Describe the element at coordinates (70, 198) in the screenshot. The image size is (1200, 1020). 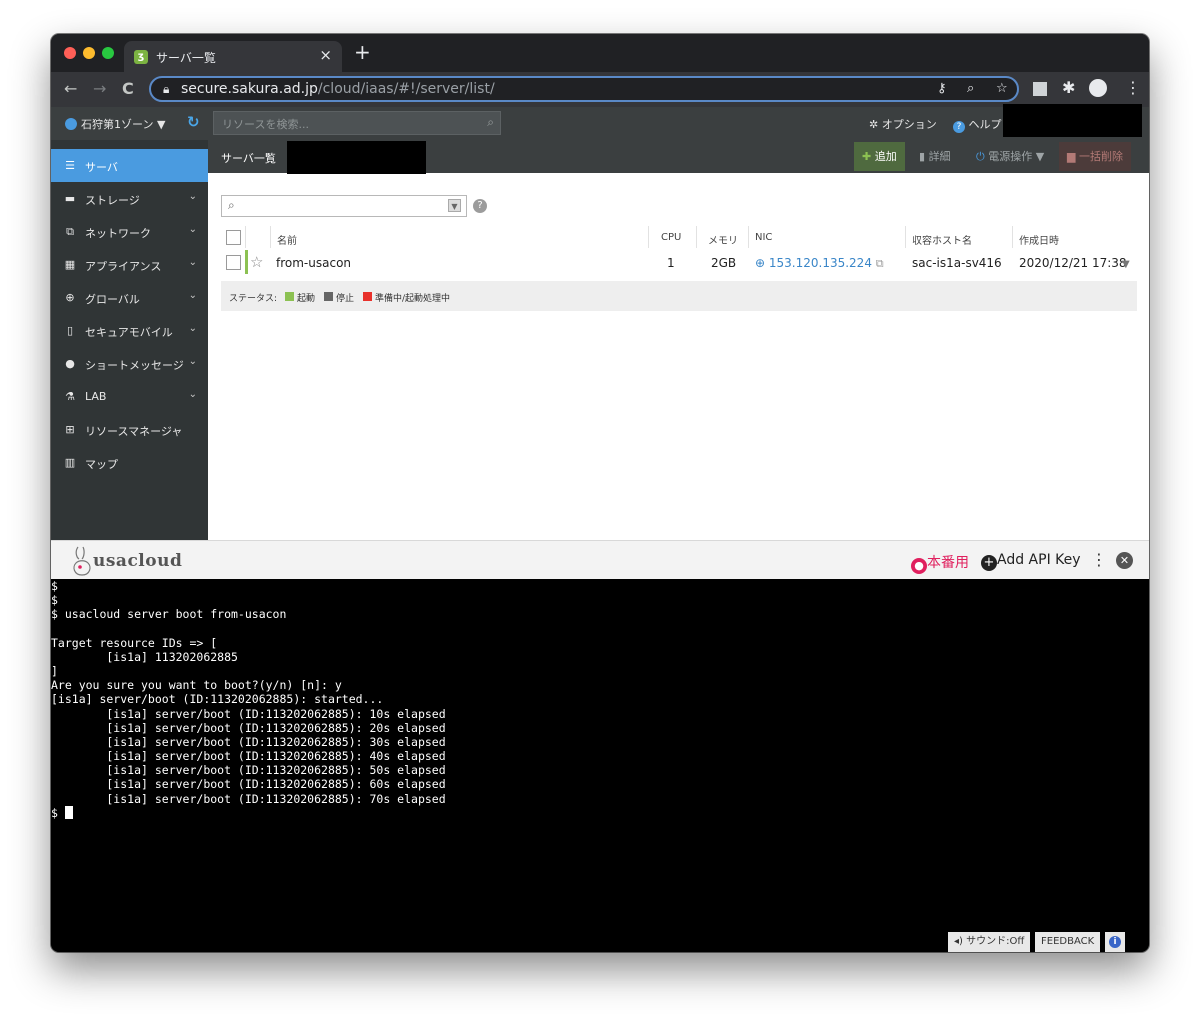
I see `storage-icon: ▬` at that location.